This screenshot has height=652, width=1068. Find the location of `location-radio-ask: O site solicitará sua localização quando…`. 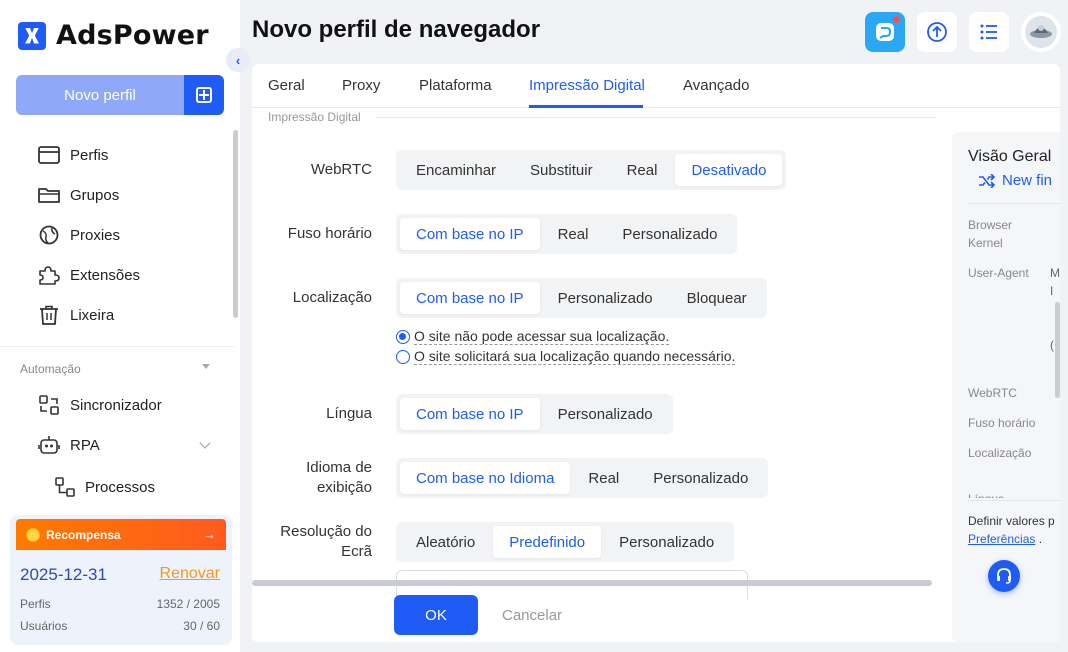

location-radio-ask: O site solicitará sua localização quando… is located at coordinates (566, 356).